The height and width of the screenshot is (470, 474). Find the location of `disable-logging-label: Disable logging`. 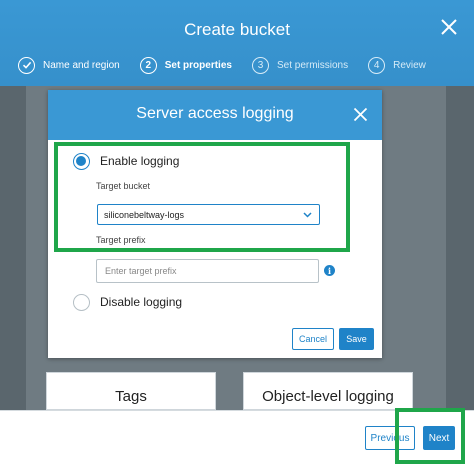

disable-logging-label: Disable logging is located at coordinates (141, 302).